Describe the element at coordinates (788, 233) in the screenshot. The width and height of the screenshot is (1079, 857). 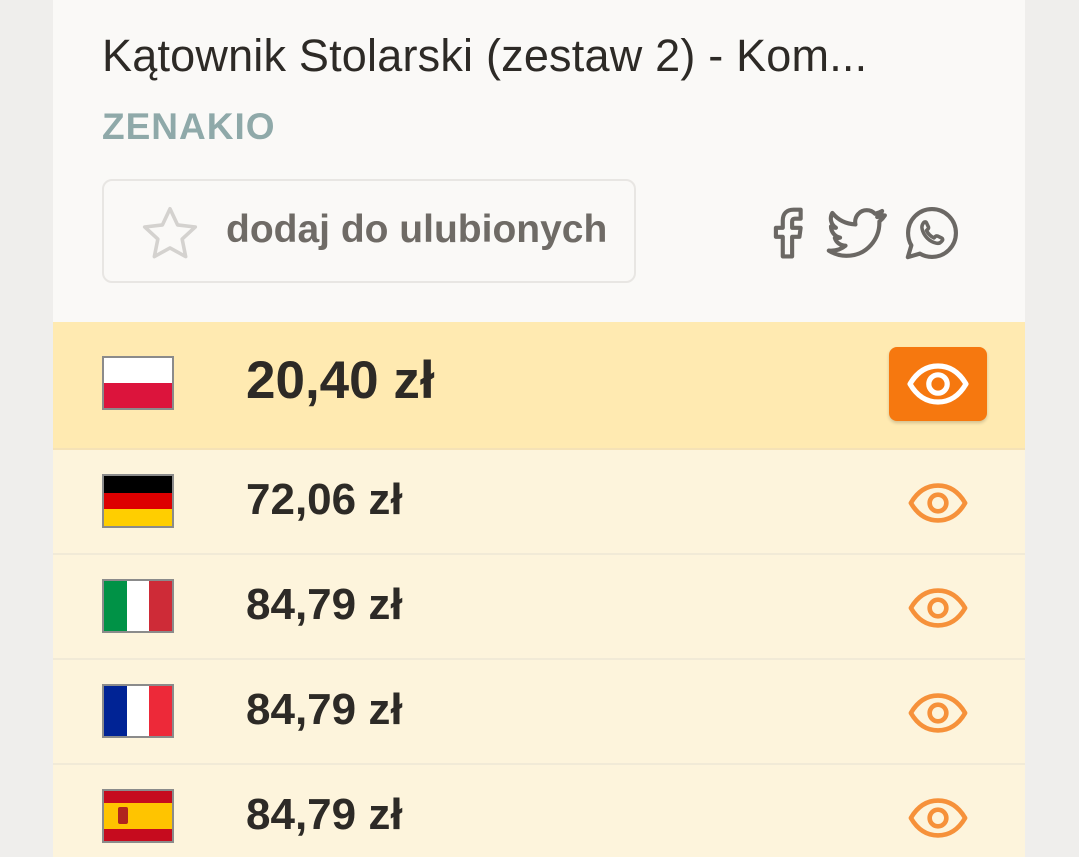
I see `facebook-icon` at that location.